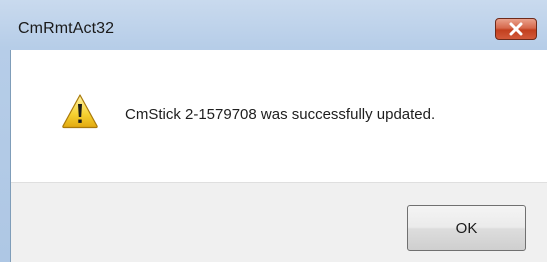 Image resolution: width=547 pixels, height=262 pixels. I want to click on warning-icon, so click(80, 111).